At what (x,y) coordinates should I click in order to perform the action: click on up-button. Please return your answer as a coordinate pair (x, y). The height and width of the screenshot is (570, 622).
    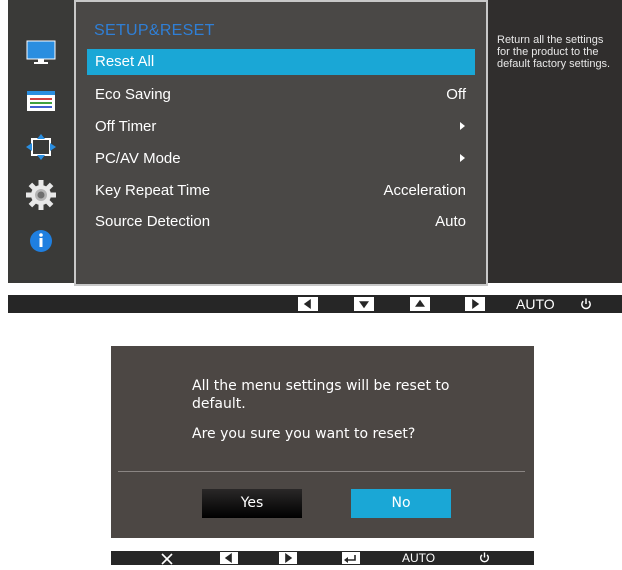
    Looking at the image, I should click on (420, 304).